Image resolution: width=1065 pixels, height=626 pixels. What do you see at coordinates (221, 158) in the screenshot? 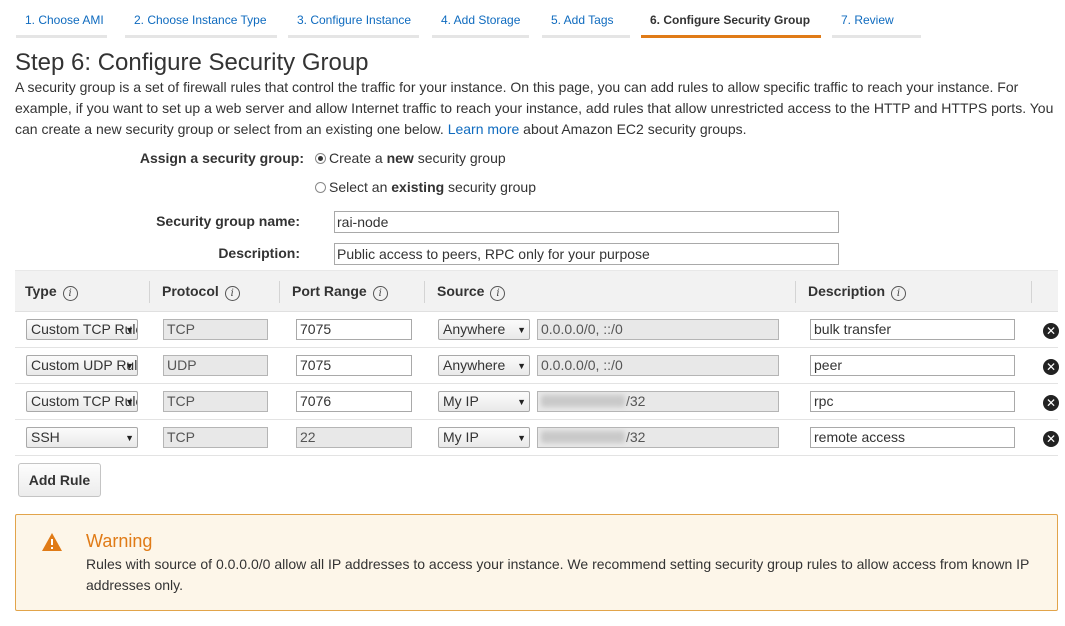
I see `assign-security-group-label: Assign a security group:` at bounding box center [221, 158].